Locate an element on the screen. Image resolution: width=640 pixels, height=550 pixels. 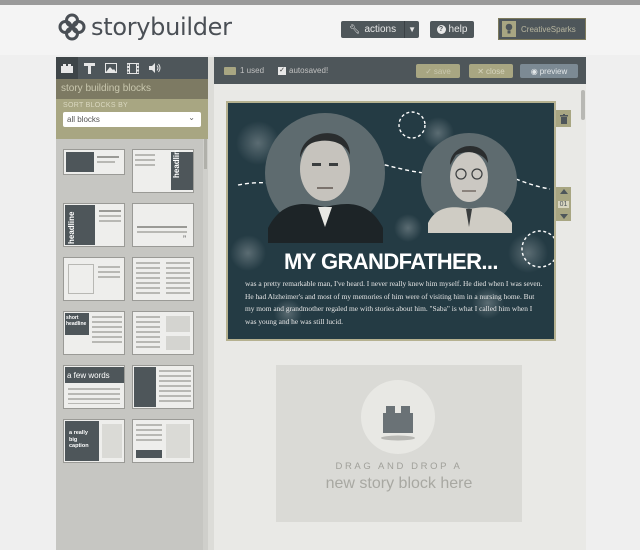
move-down-arrow-icon is located at coordinates (563, 216).